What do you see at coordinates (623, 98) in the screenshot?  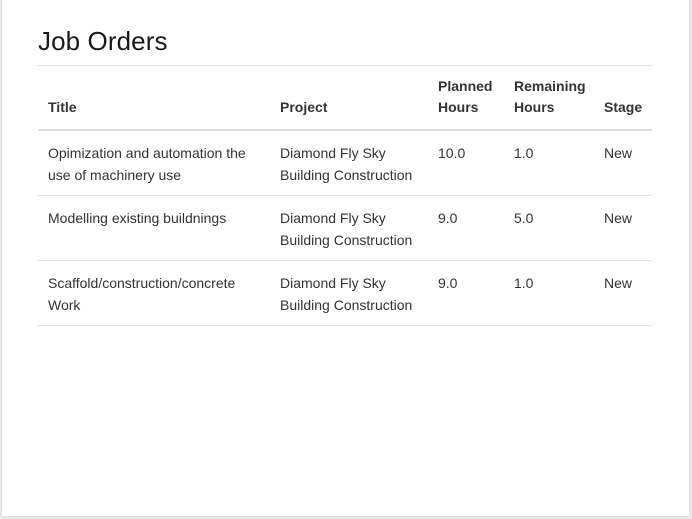 I see `column-header-stage: Stage` at bounding box center [623, 98].